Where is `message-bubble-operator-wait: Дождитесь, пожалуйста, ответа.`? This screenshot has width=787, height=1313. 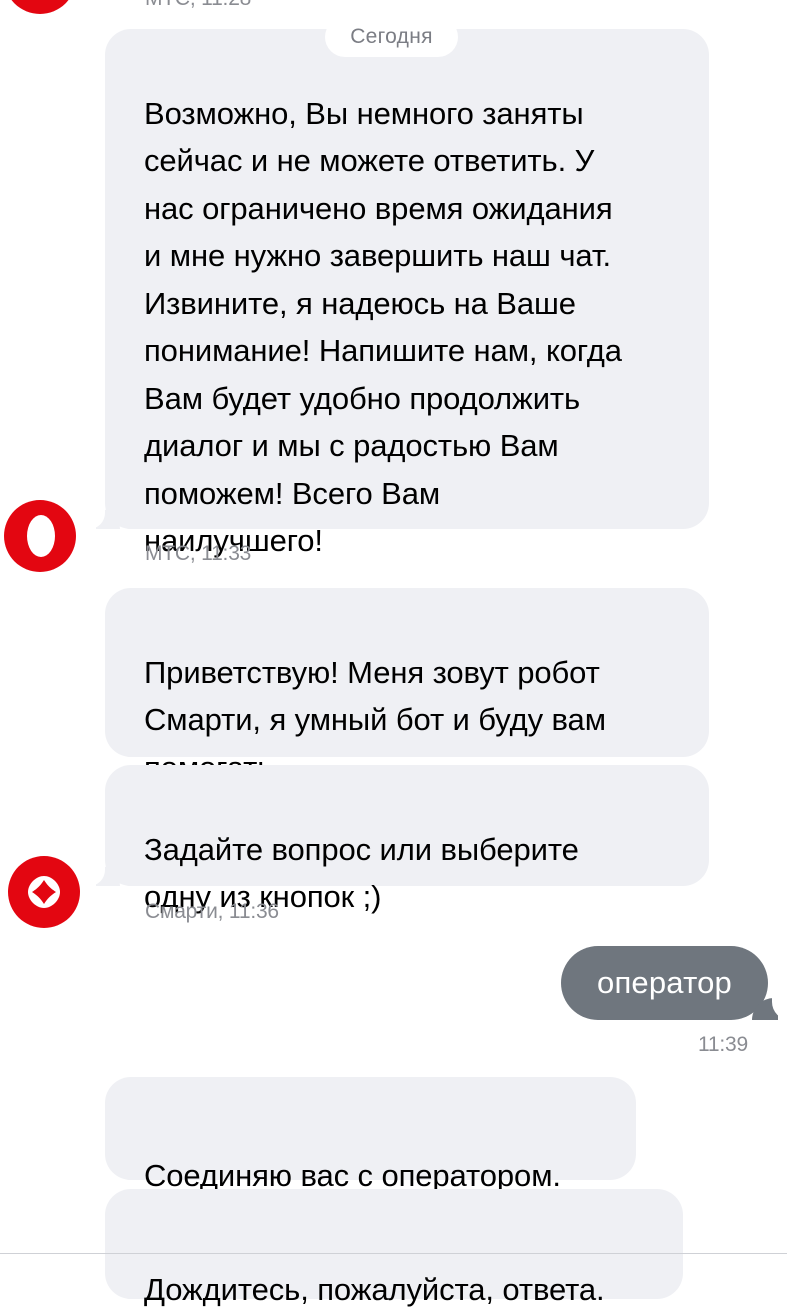 message-bubble-operator-wait: Дождитесь, пожалуйста, ответа. is located at coordinates (394, 1248).